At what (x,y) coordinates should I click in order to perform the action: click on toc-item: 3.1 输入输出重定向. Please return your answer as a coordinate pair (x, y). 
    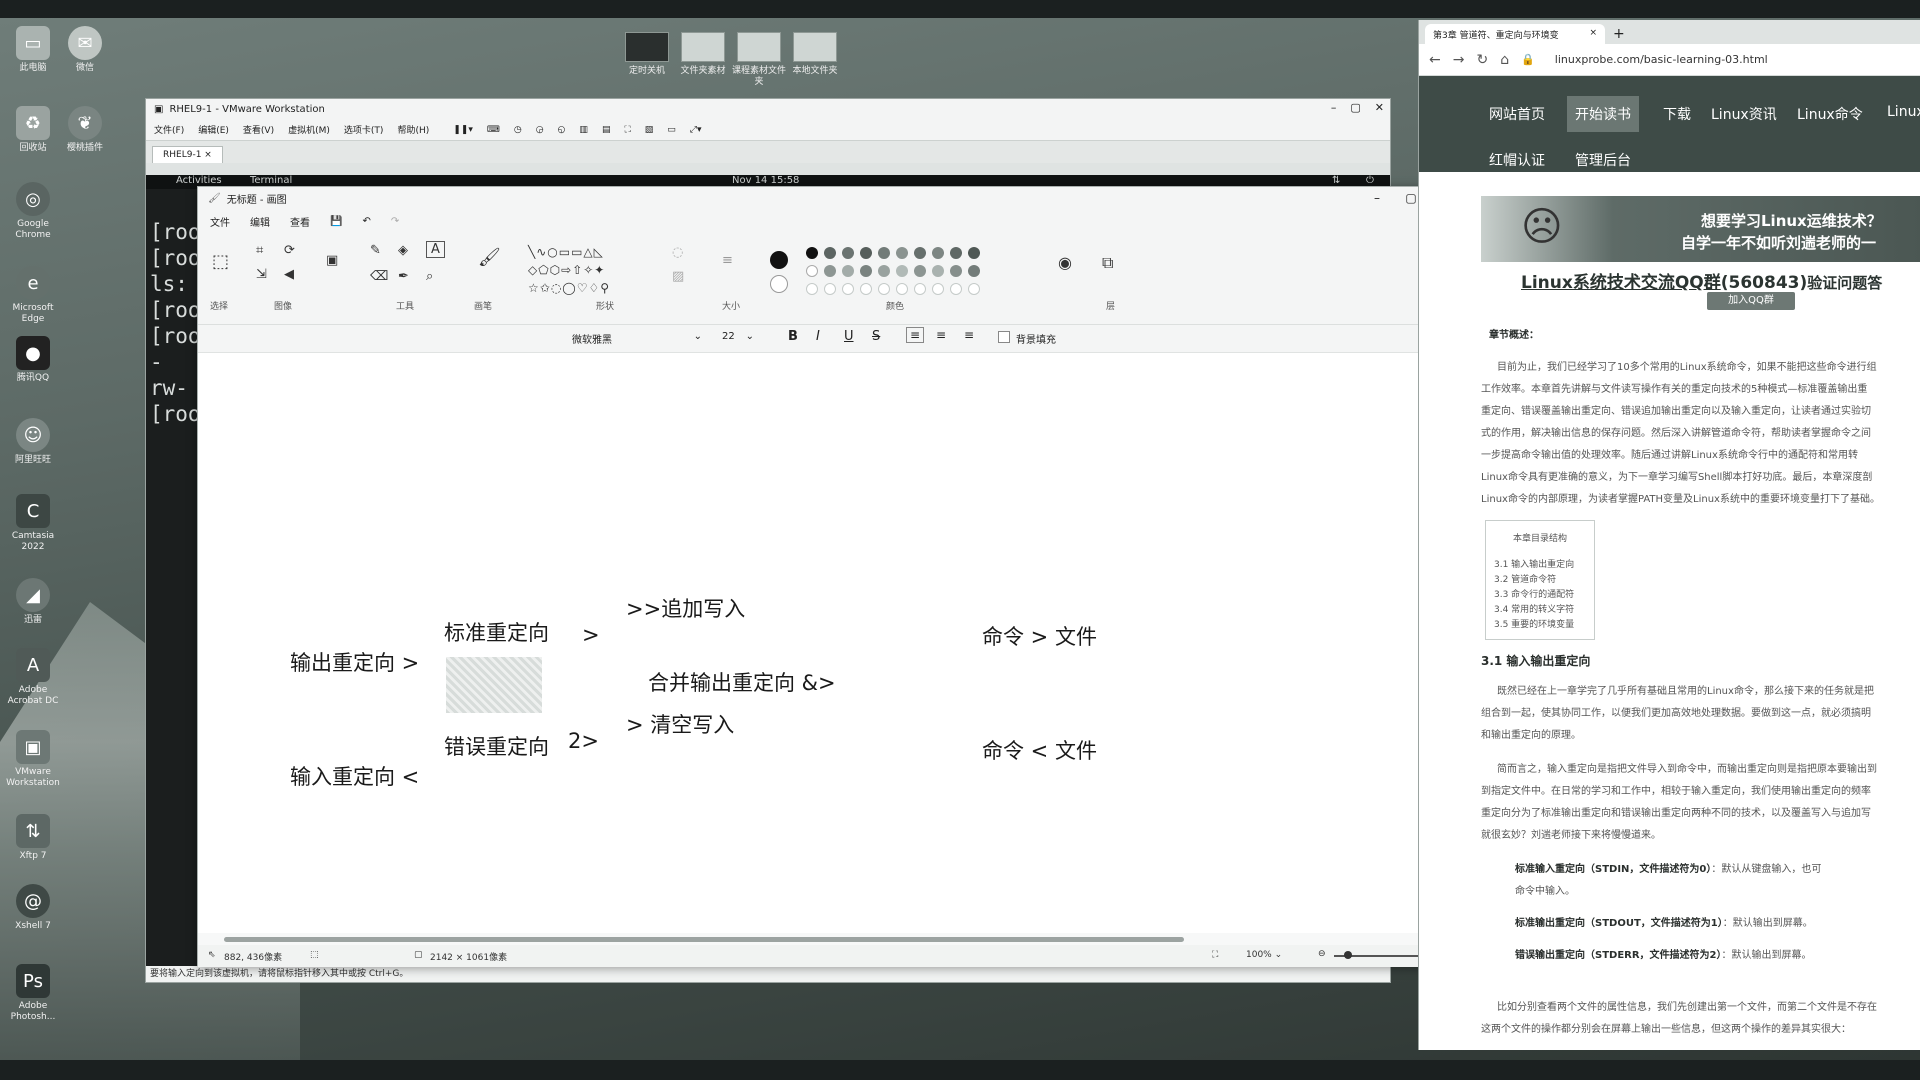
    Looking at the image, I should click on (1544, 565).